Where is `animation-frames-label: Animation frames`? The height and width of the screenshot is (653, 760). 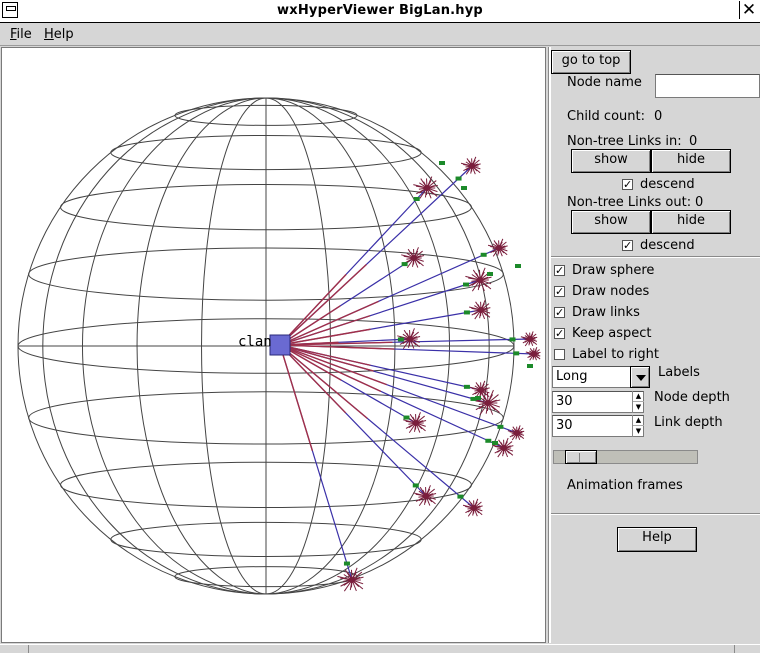
animation-frames-label: Animation frames is located at coordinates (625, 485).